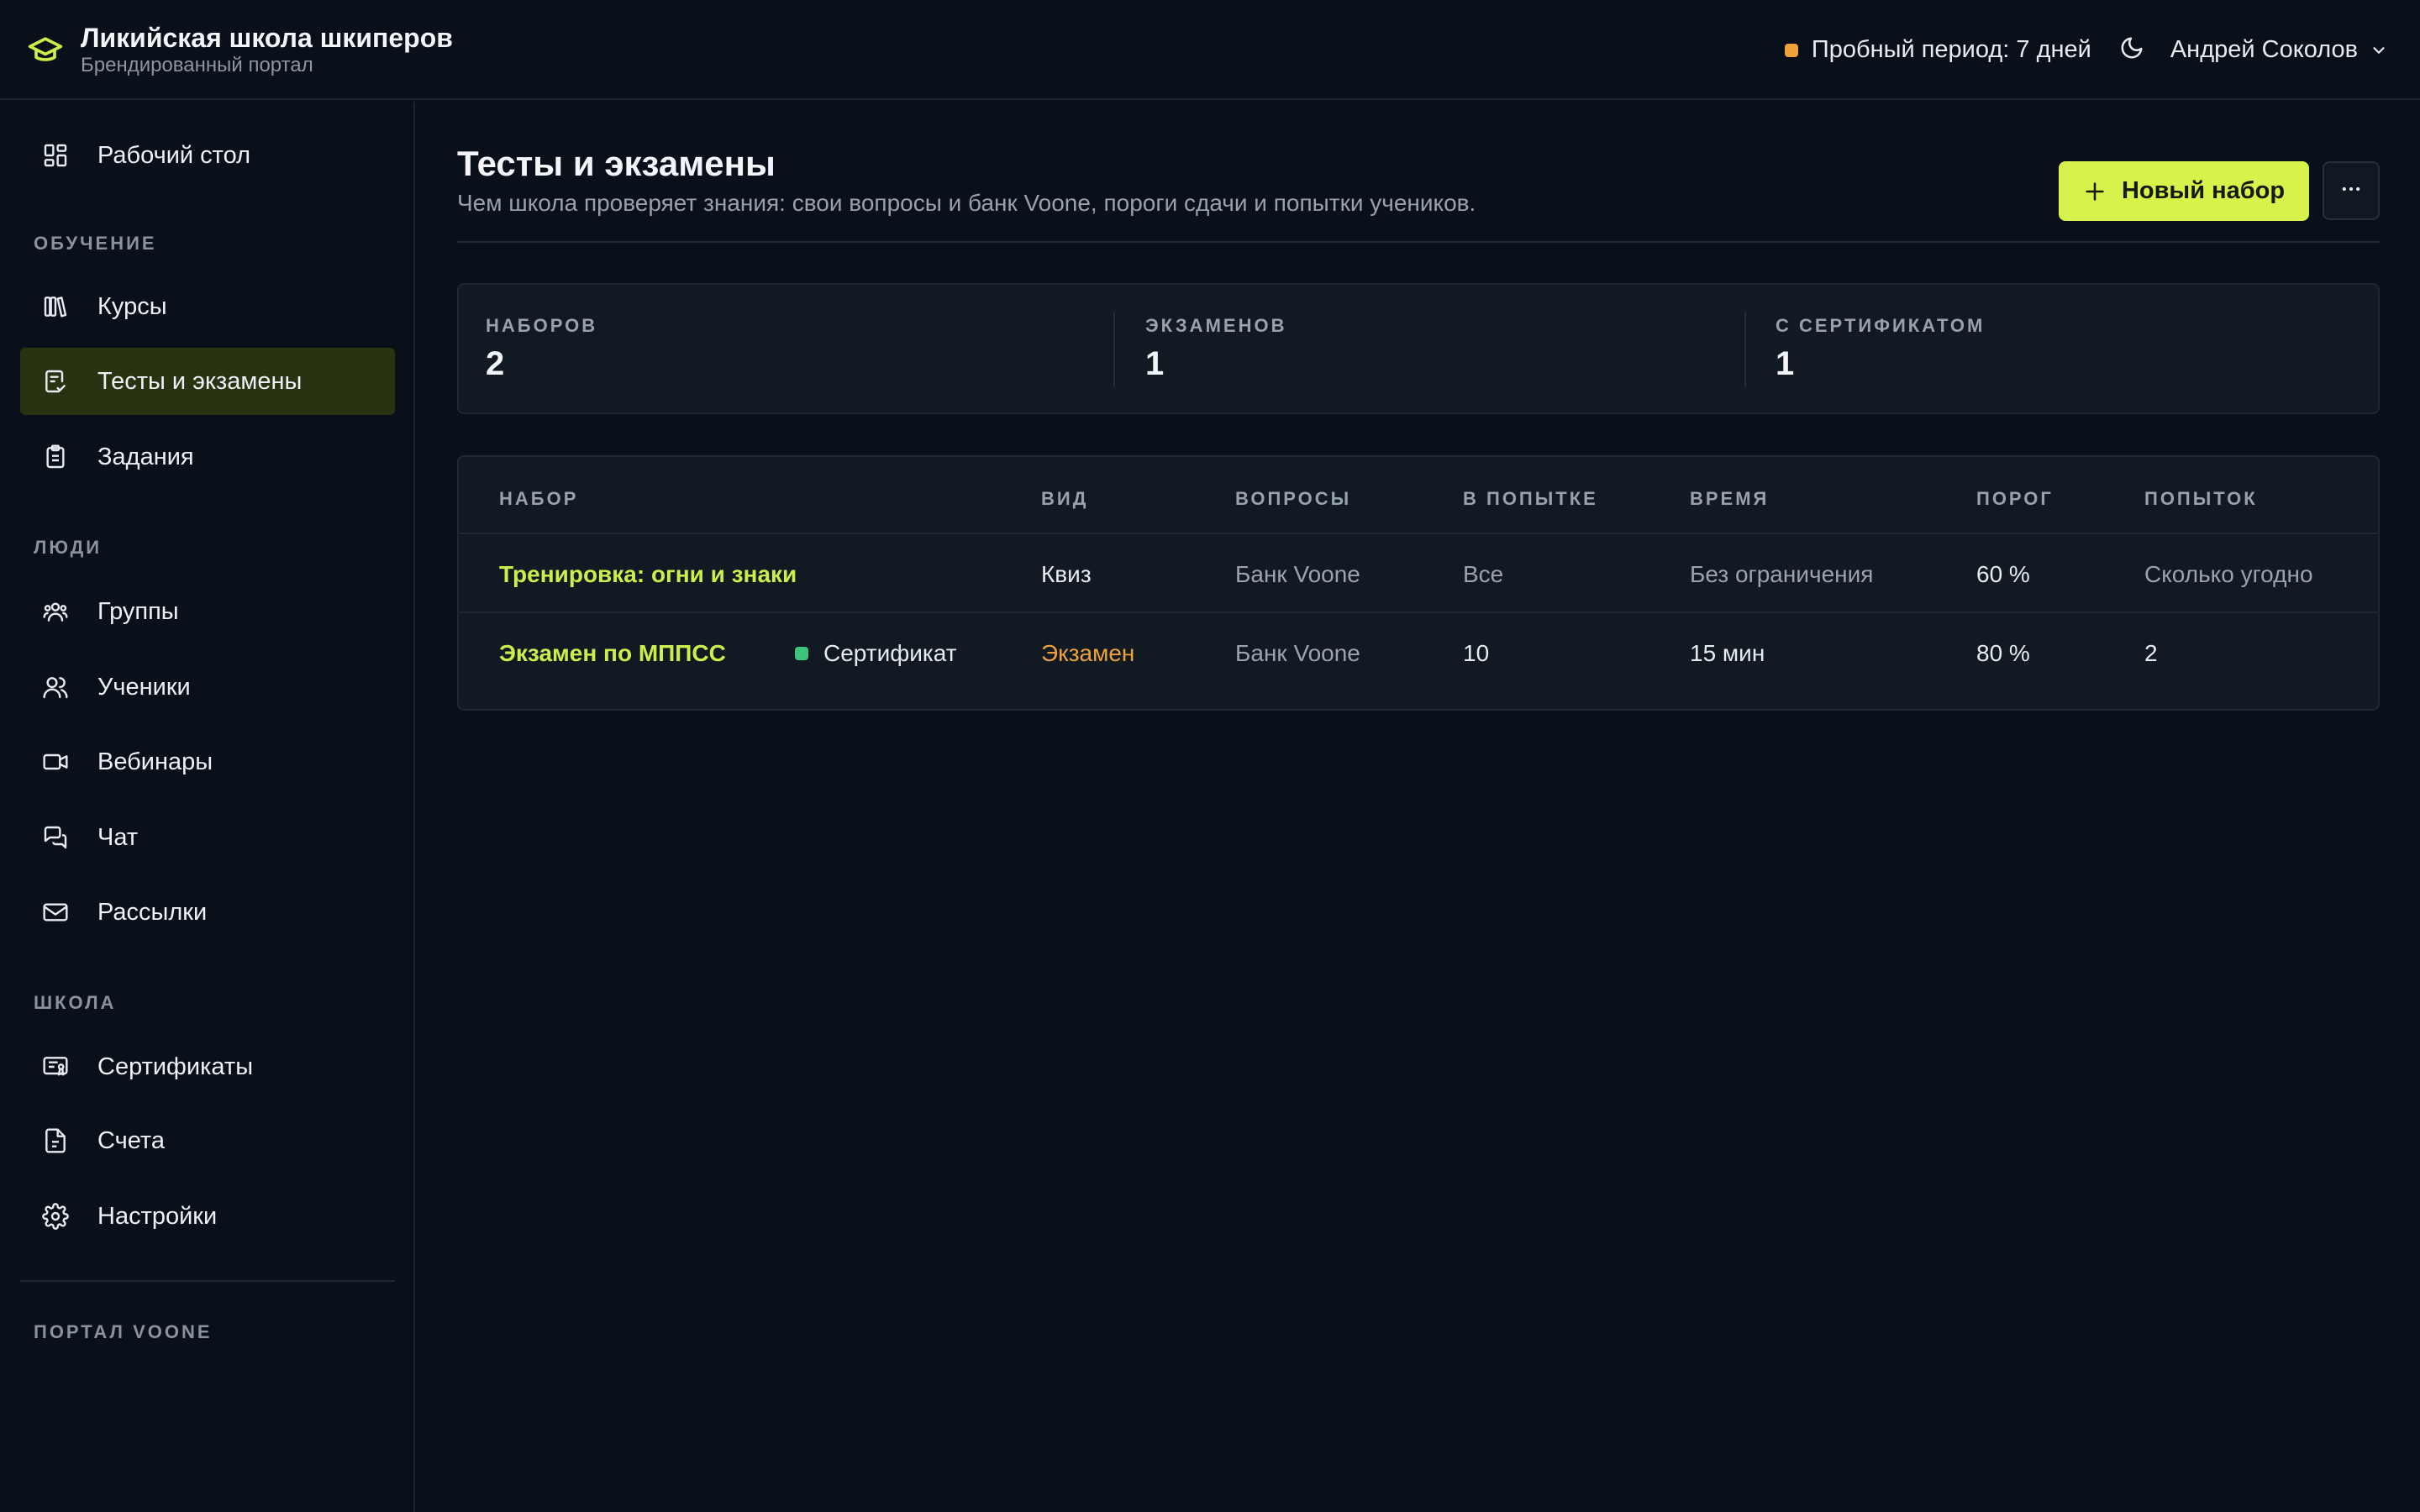  I want to click on sidebar-item-webinars: Вебинары, so click(207, 761).